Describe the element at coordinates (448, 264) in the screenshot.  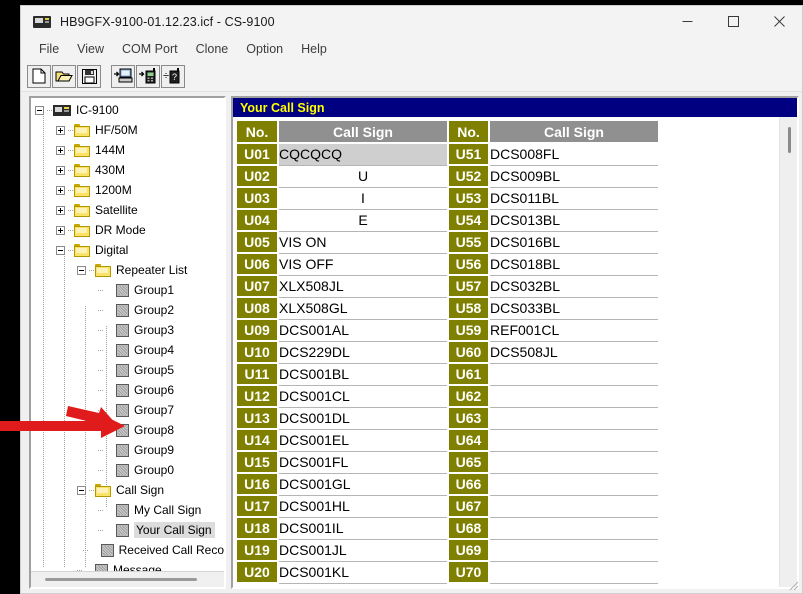
I see `table-row: U06 VIS OFF U56 DCS018BL` at that location.